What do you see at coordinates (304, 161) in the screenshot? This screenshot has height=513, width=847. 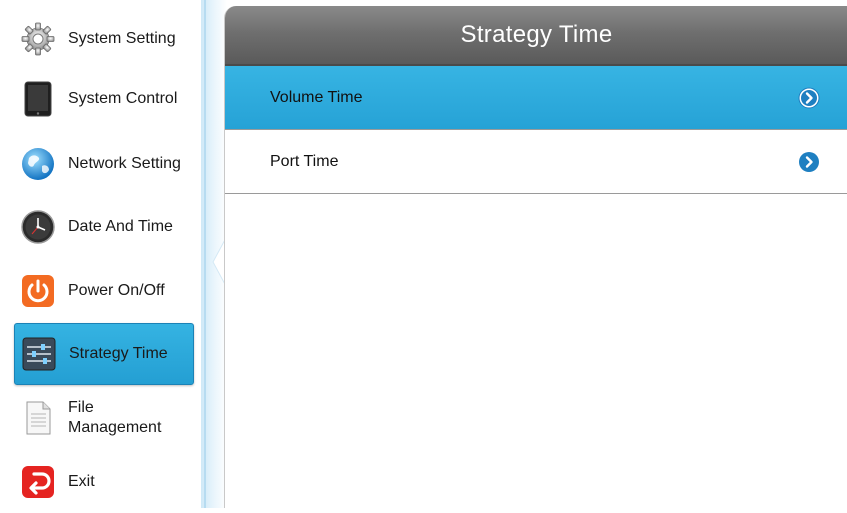 I see `list-item-label: Port Time` at bounding box center [304, 161].